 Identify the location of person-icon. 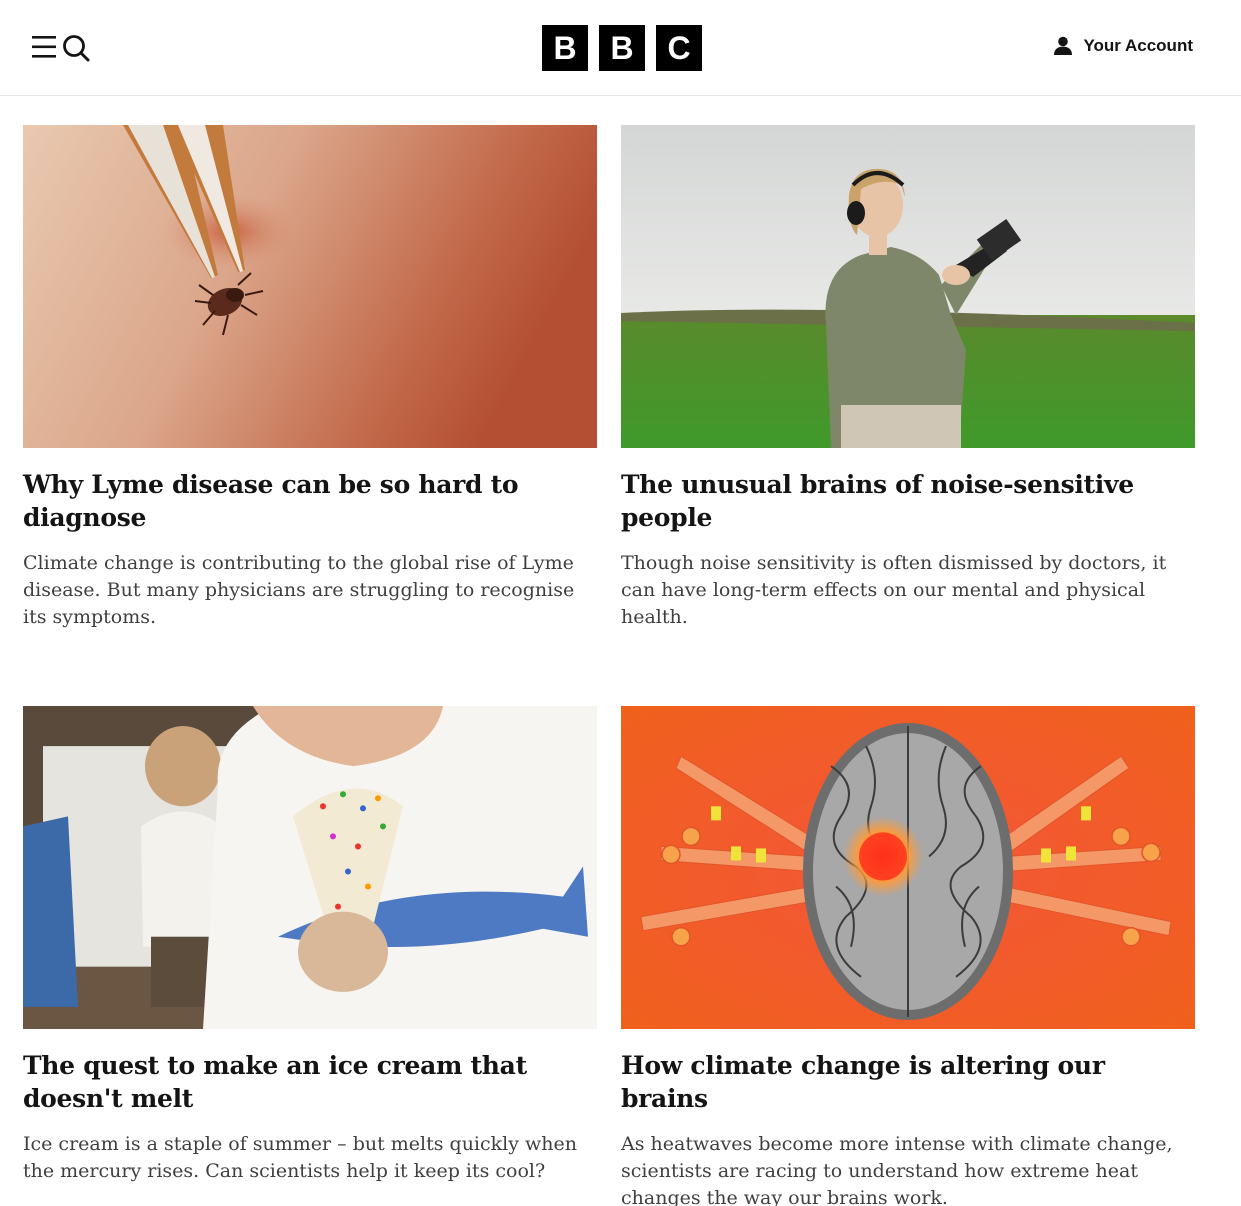
(1063, 45).